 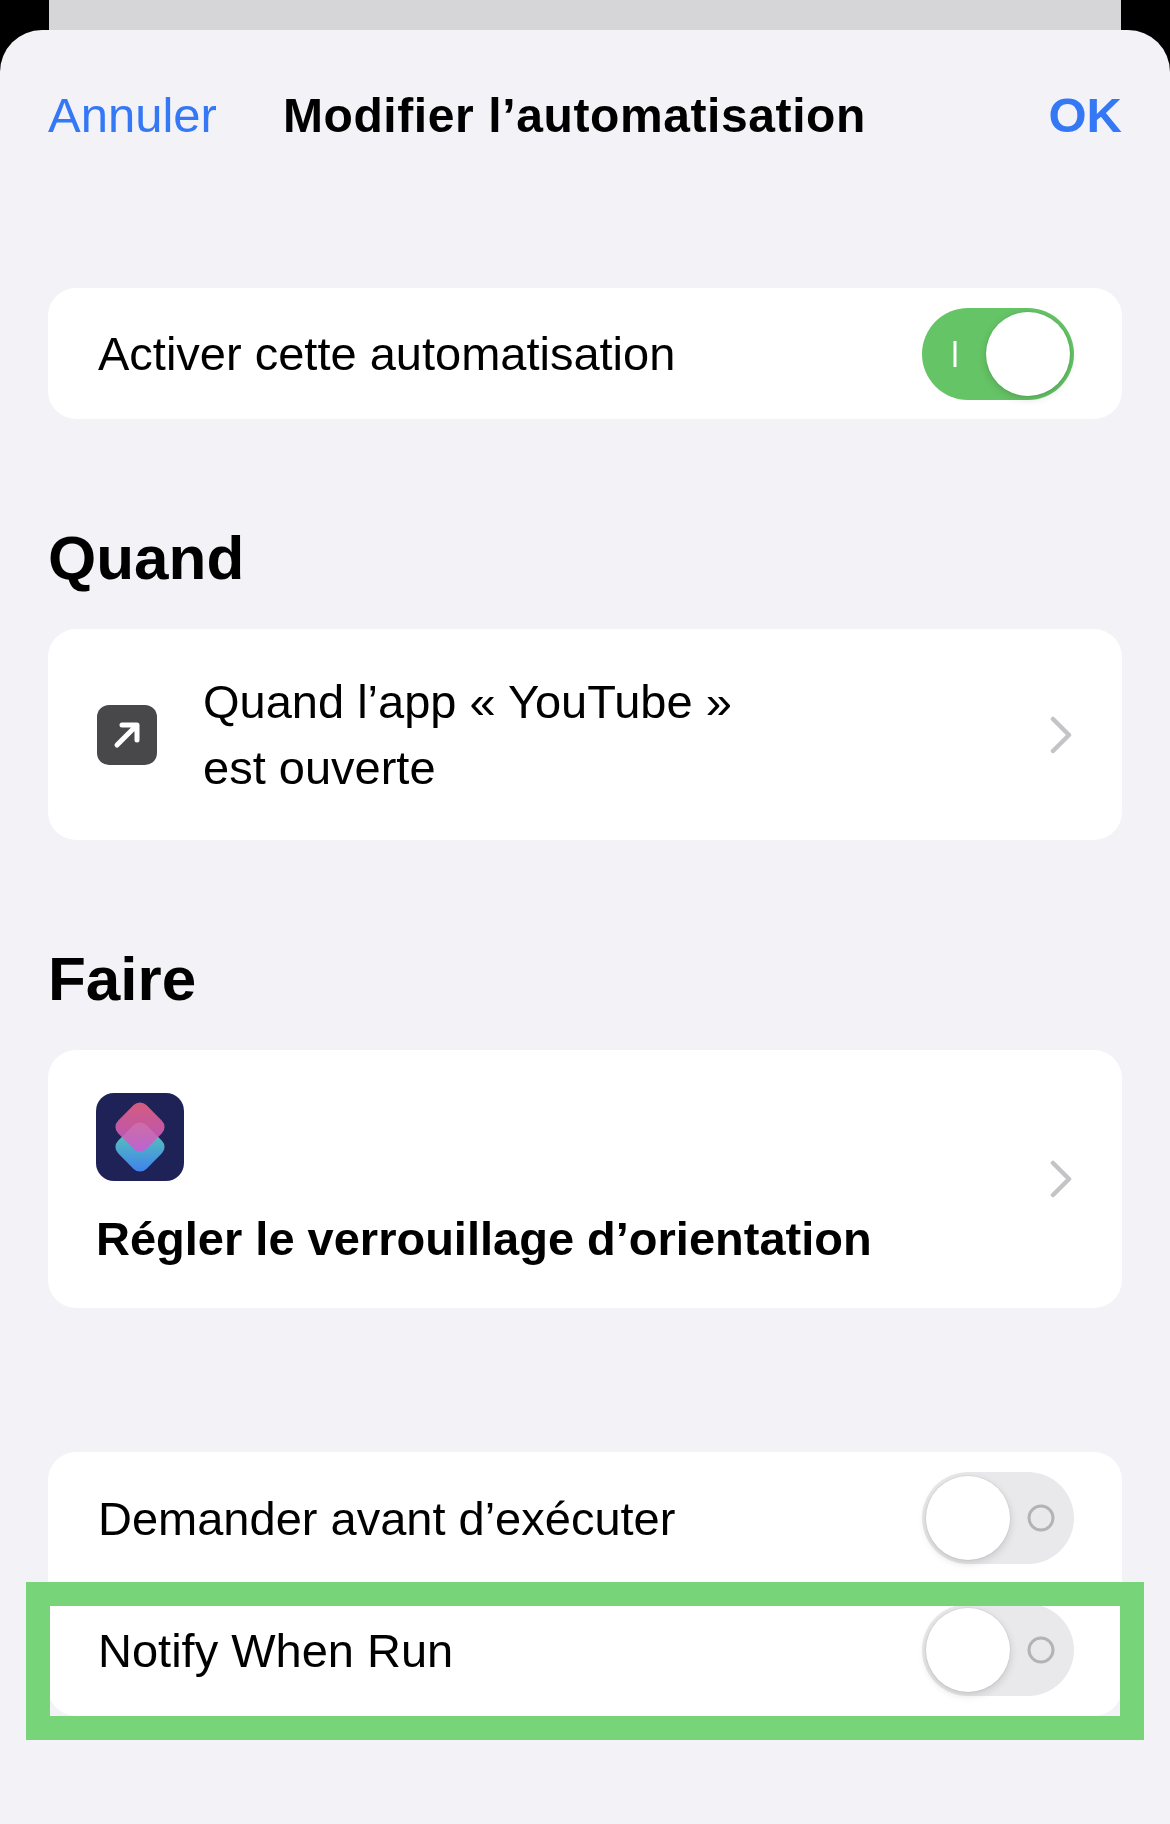 I want to click on section-heading: Faire, so click(x=123, y=979).